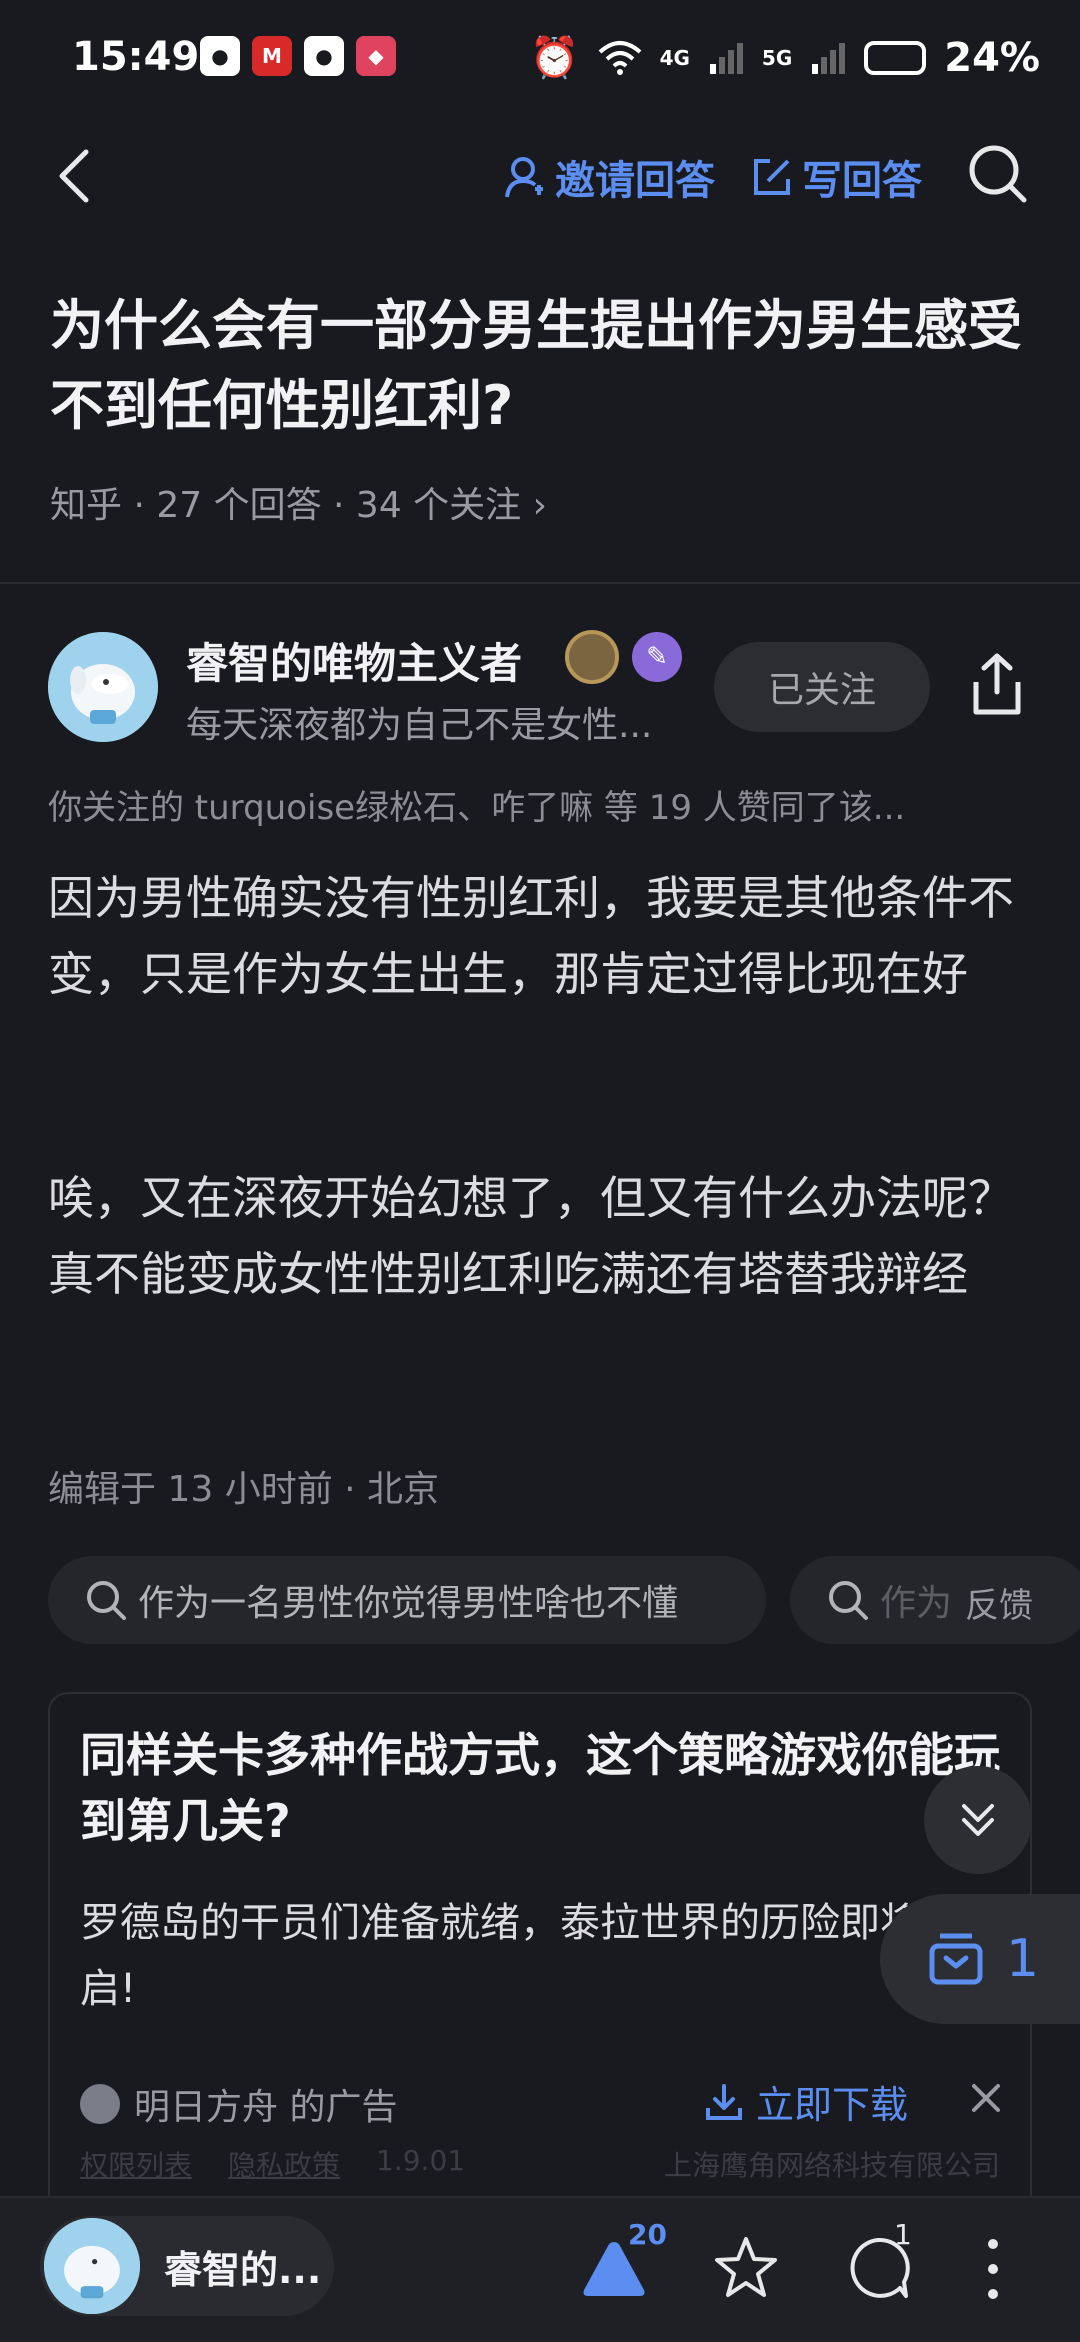 The width and height of the screenshot is (1080, 2342). Describe the element at coordinates (724, 2101) in the screenshot. I see `download-icon` at that location.